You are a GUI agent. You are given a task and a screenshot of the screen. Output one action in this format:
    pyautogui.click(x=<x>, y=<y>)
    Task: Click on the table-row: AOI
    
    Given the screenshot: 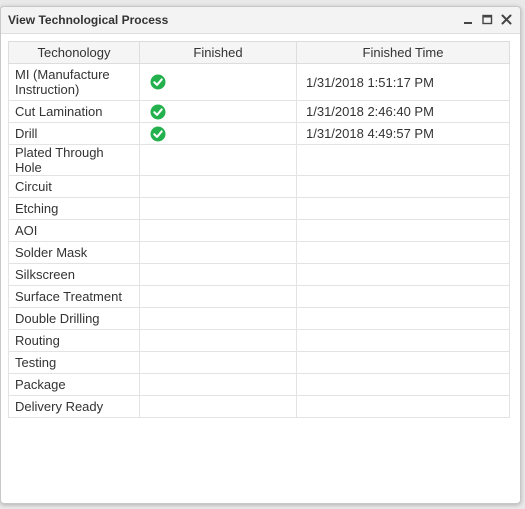 What is the action you would take?
    pyautogui.click(x=259, y=230)
    